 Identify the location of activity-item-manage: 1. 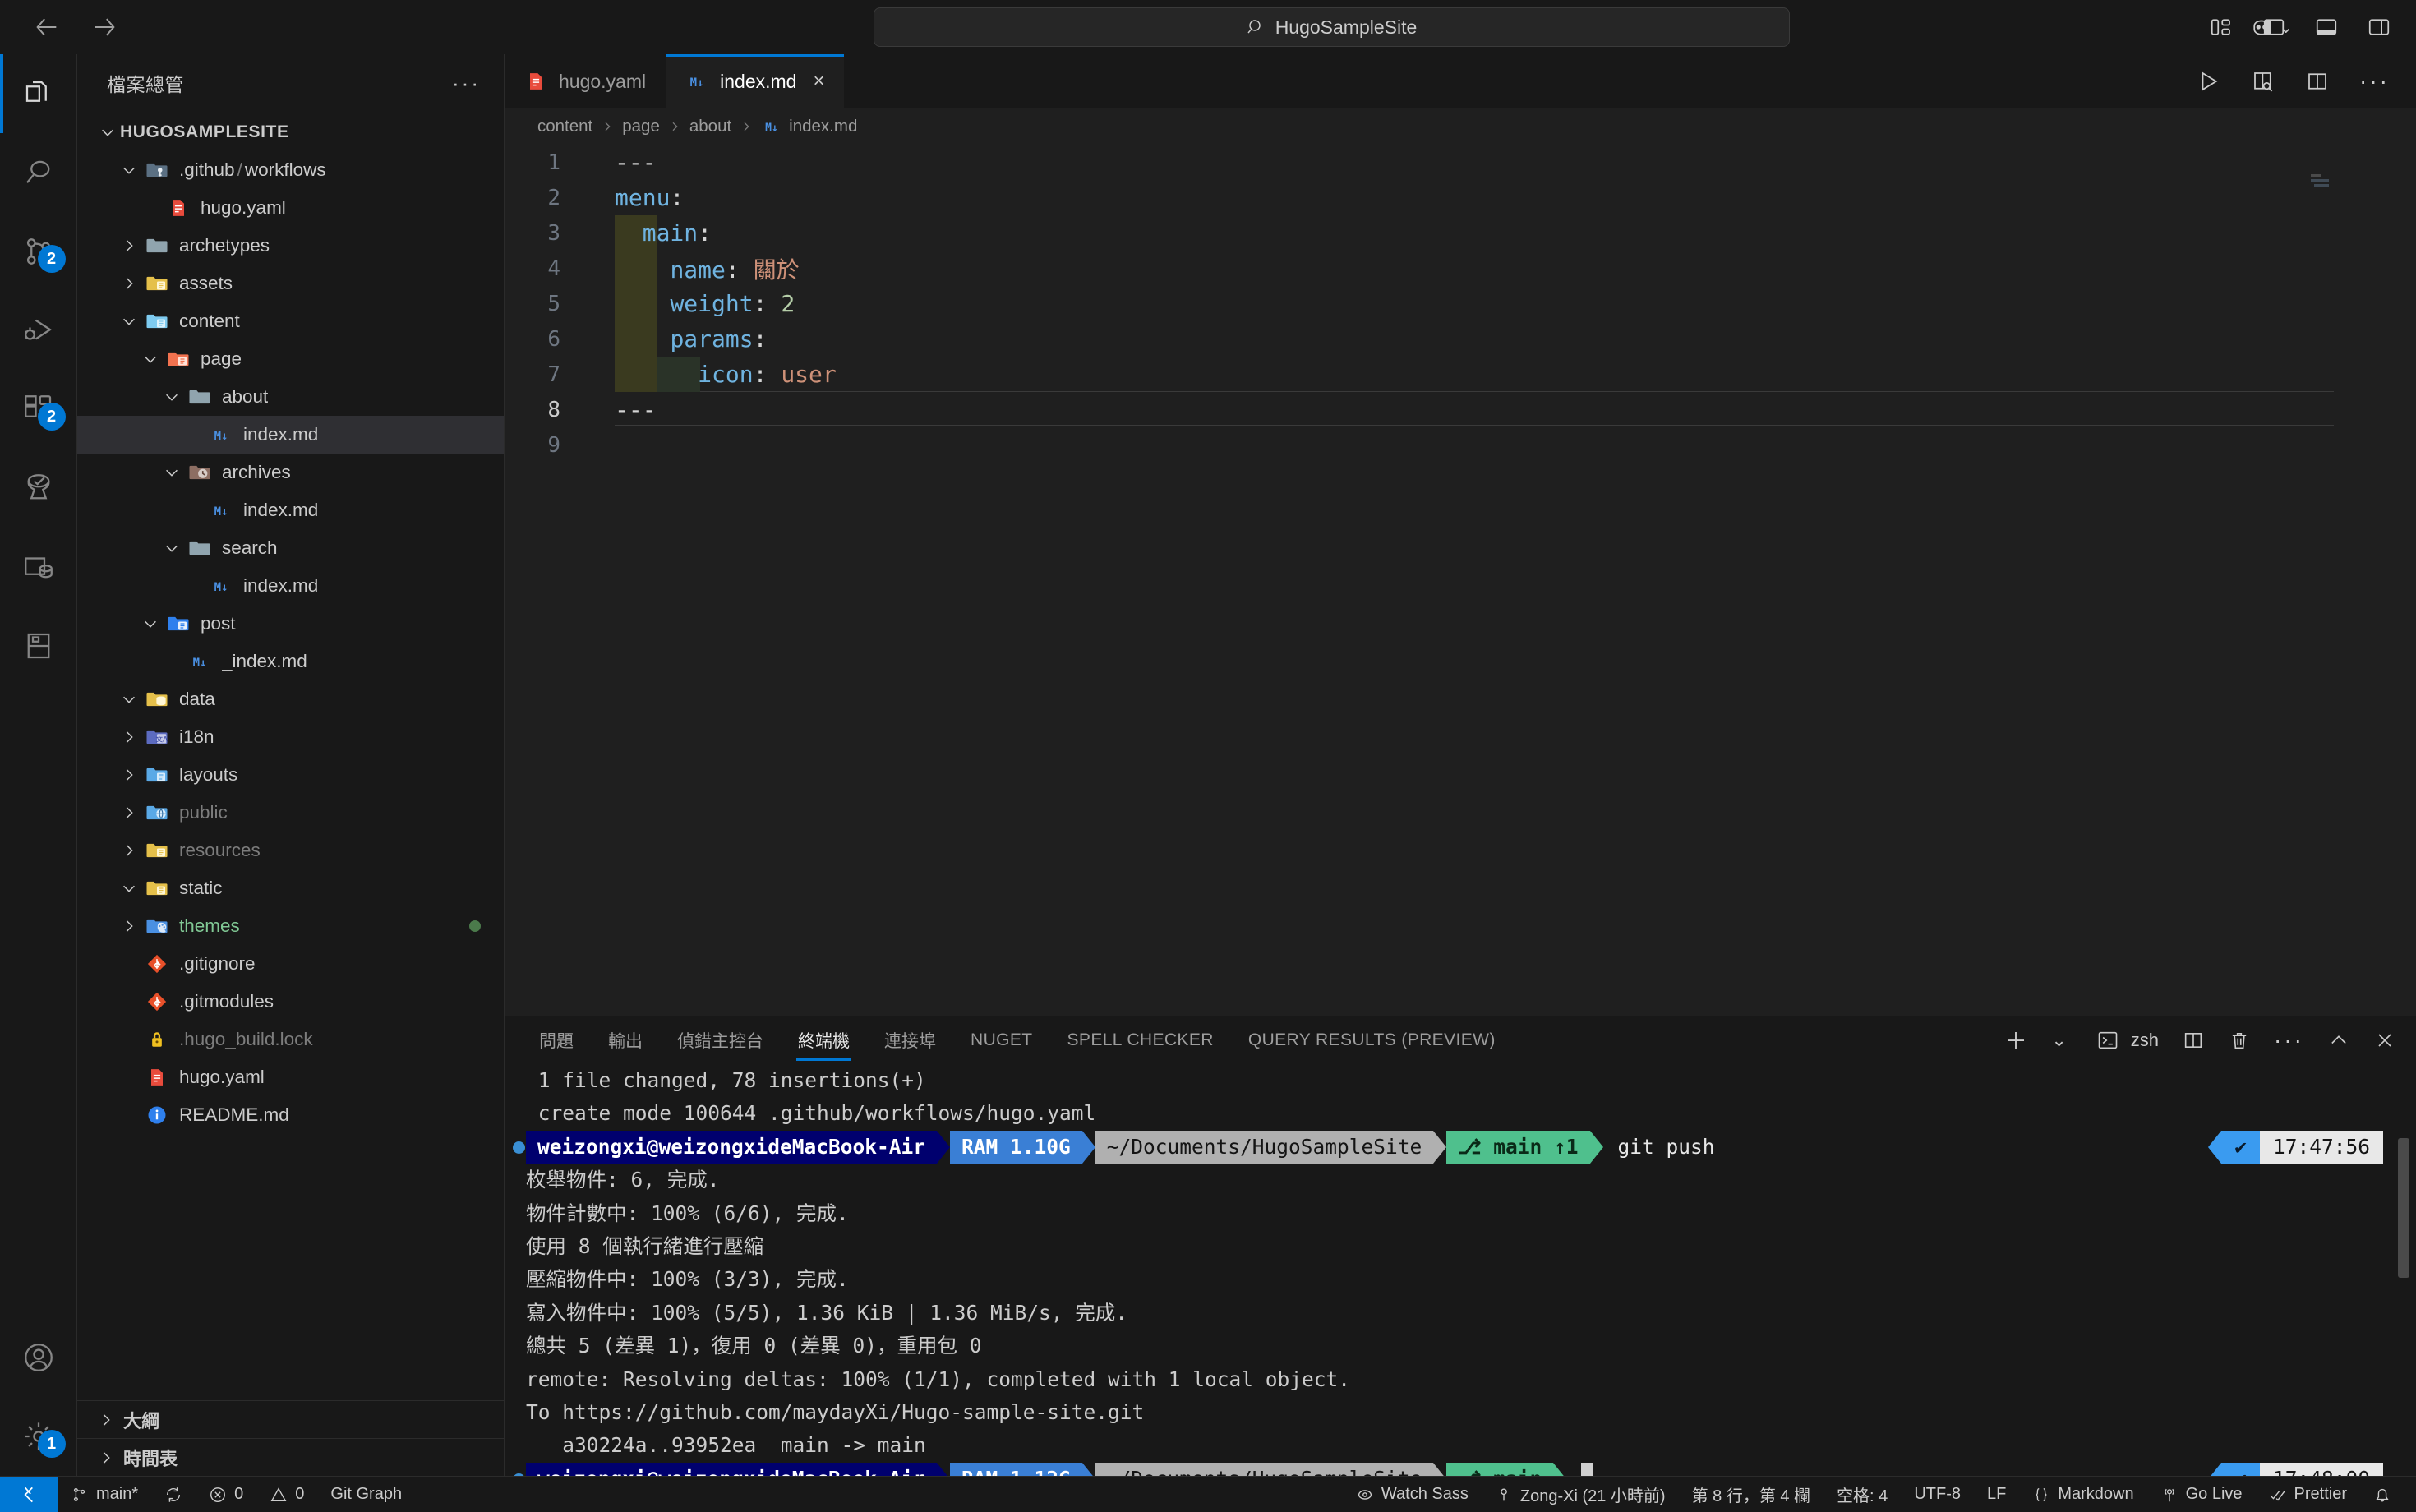
(38, 1436).